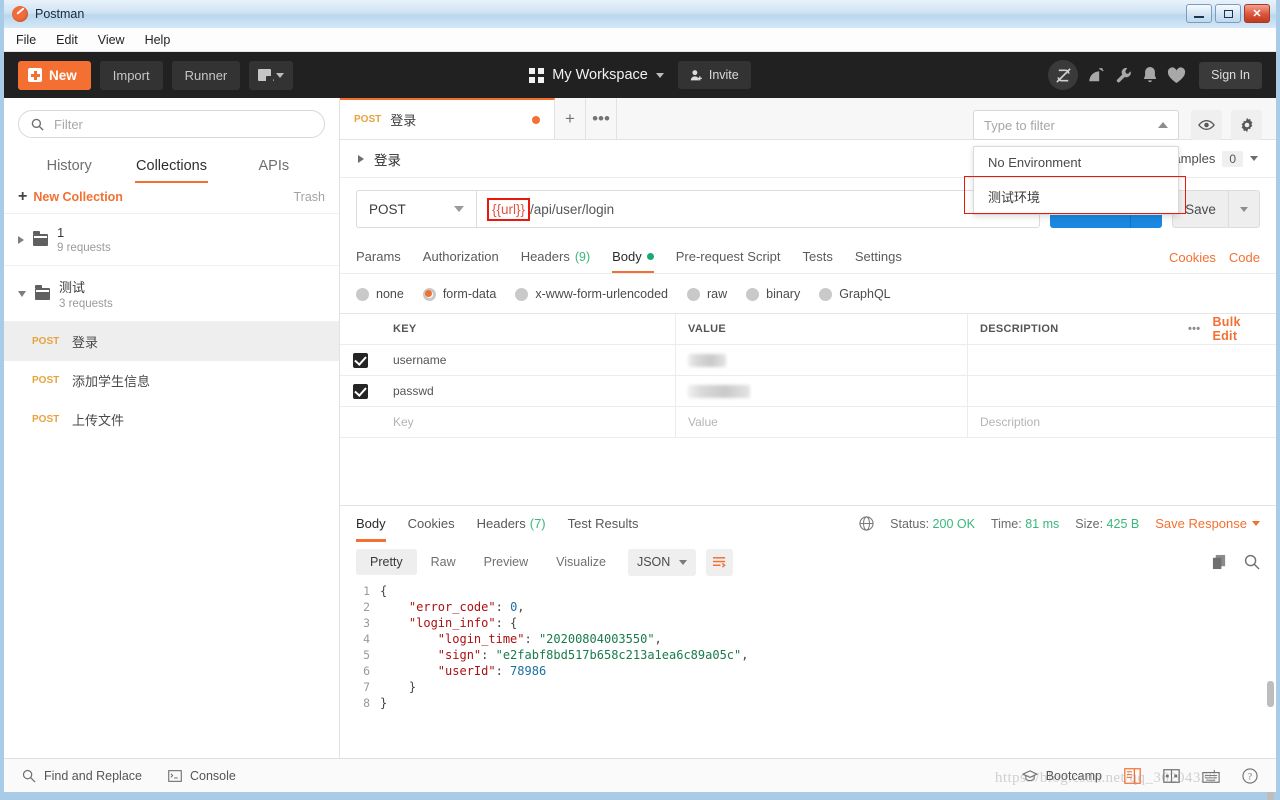 This screenshot has height=800, width=1280. Describe the element at coordinates (511, 524) in the screenshot. I see `response-tab-headers: Headers (7)` at that location.